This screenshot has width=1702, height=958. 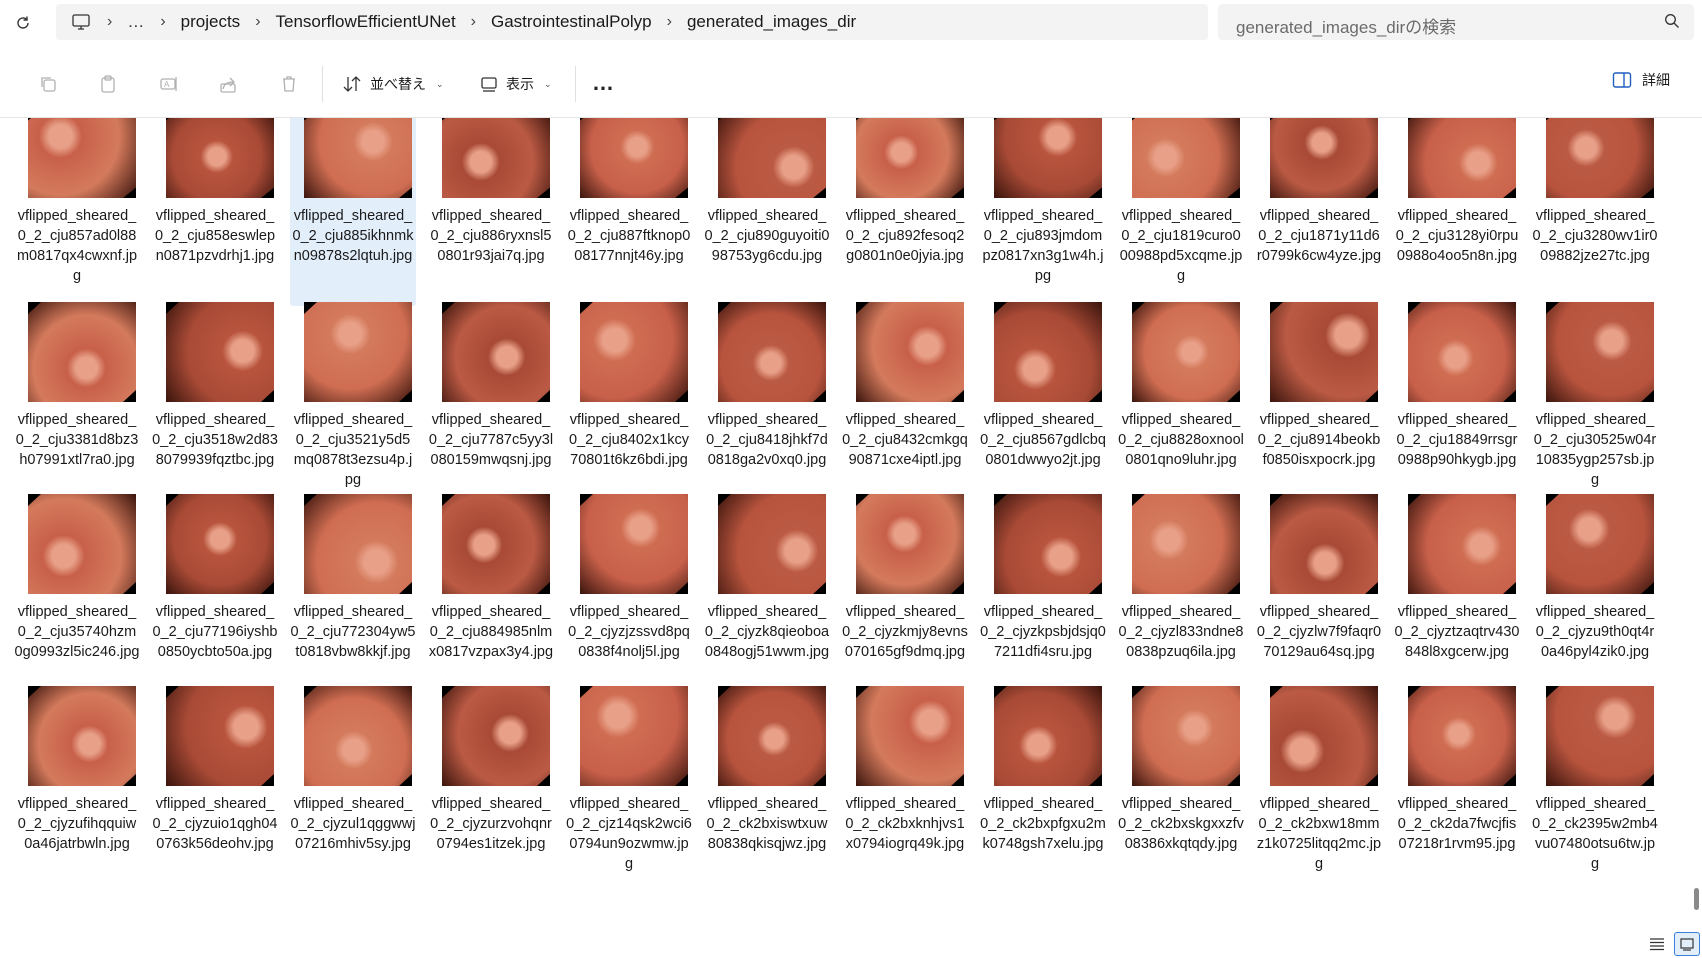 I want to click on large-icons-view-toggle, so click(x=1687, y=944).